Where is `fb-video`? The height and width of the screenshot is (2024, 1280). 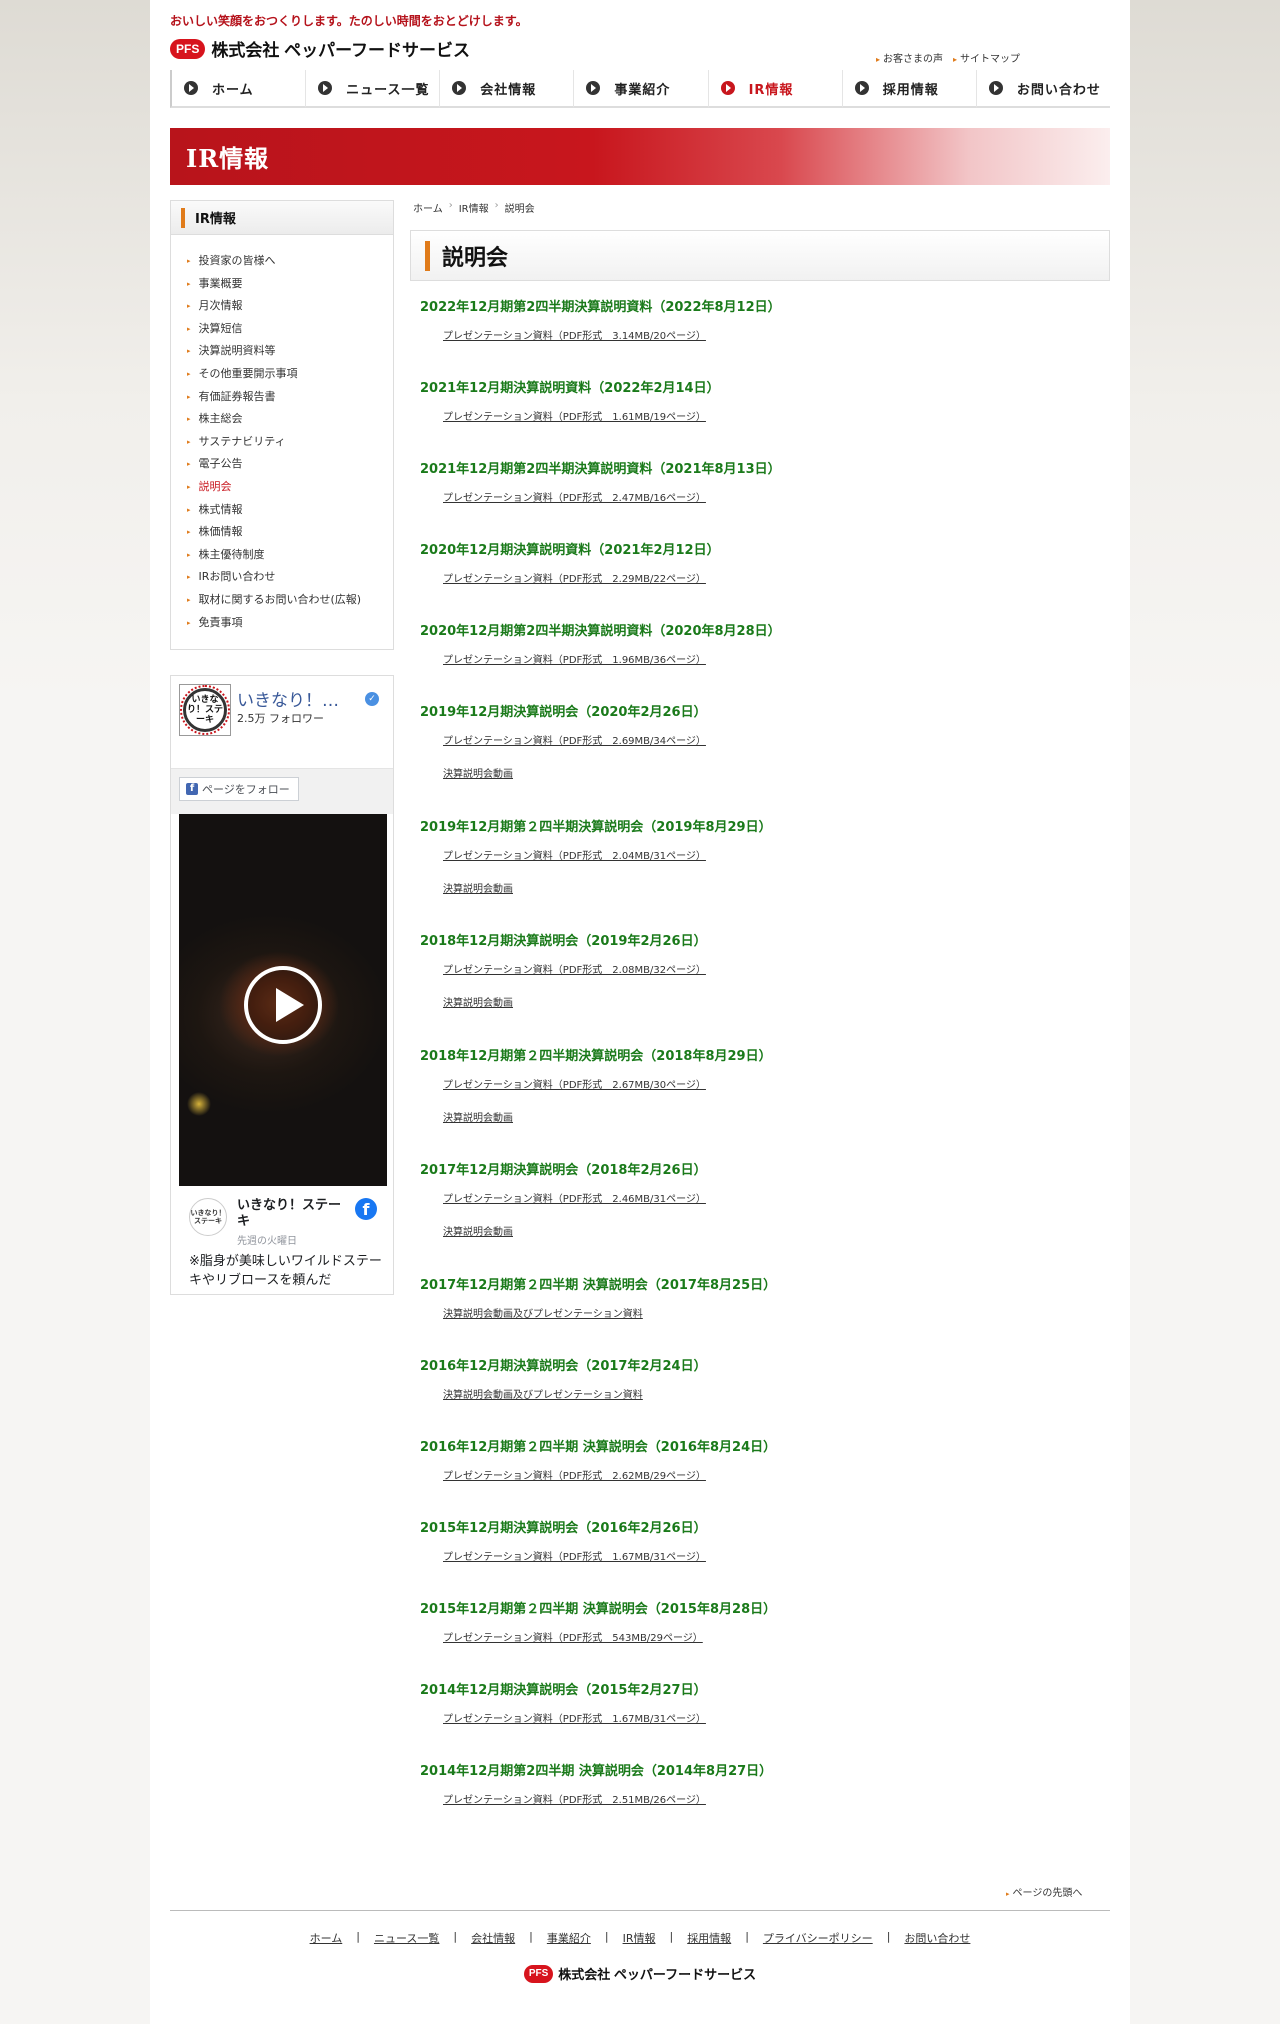
fb-video is located at coordinates (283, 1000).